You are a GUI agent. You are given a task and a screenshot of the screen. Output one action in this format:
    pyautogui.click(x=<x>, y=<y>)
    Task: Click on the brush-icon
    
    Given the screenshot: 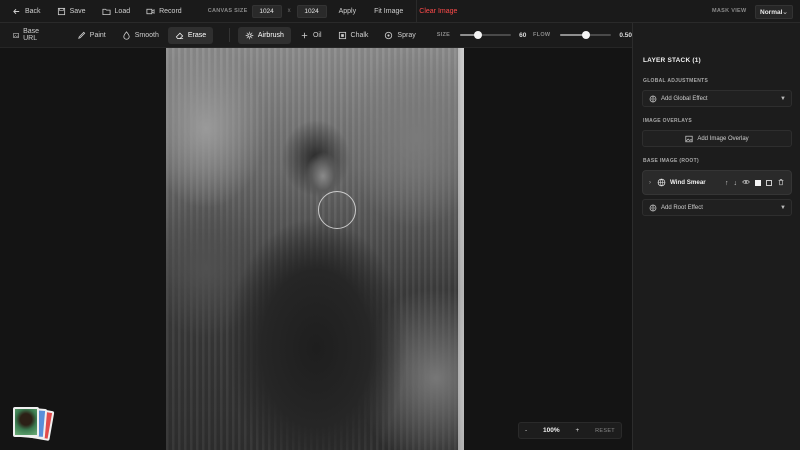 What is the action you would take?
    pyautogui.click(x=81, y=35)
    